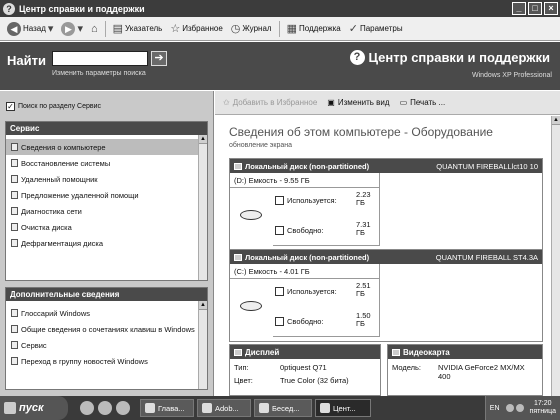  What do you see at coordinates (426, 352) in the screenshot?
I see `video-title: Видеокарта` at bounding box center [426, 352].